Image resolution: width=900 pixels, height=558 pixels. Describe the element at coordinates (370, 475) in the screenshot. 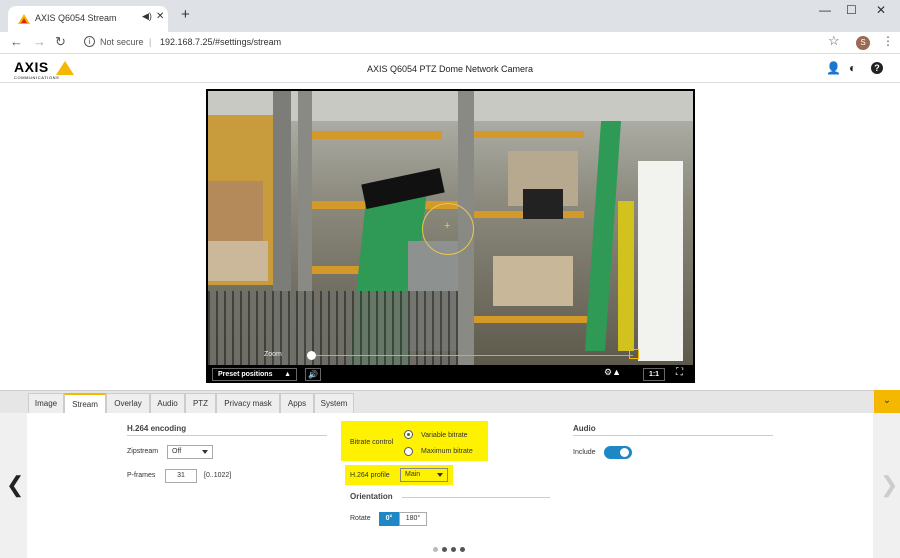

I see `h264-profile-label: H.264 profile` at that location.